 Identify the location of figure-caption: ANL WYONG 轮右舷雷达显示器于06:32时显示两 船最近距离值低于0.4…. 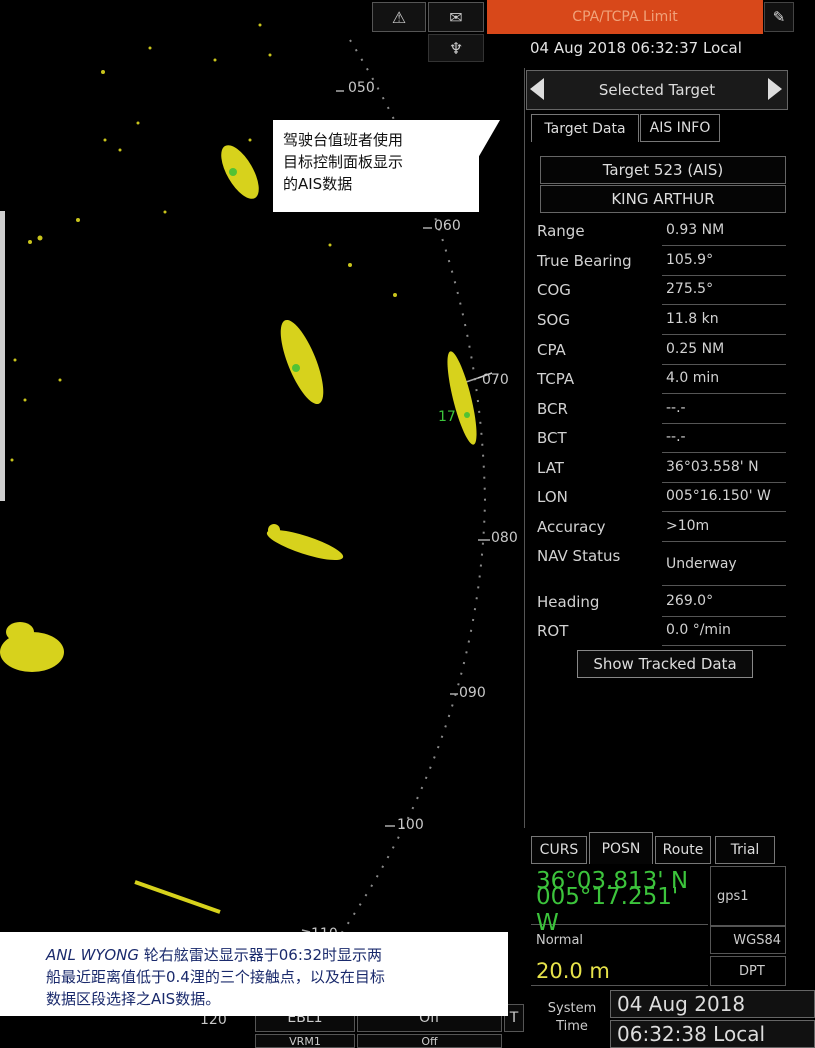
(254, 974).